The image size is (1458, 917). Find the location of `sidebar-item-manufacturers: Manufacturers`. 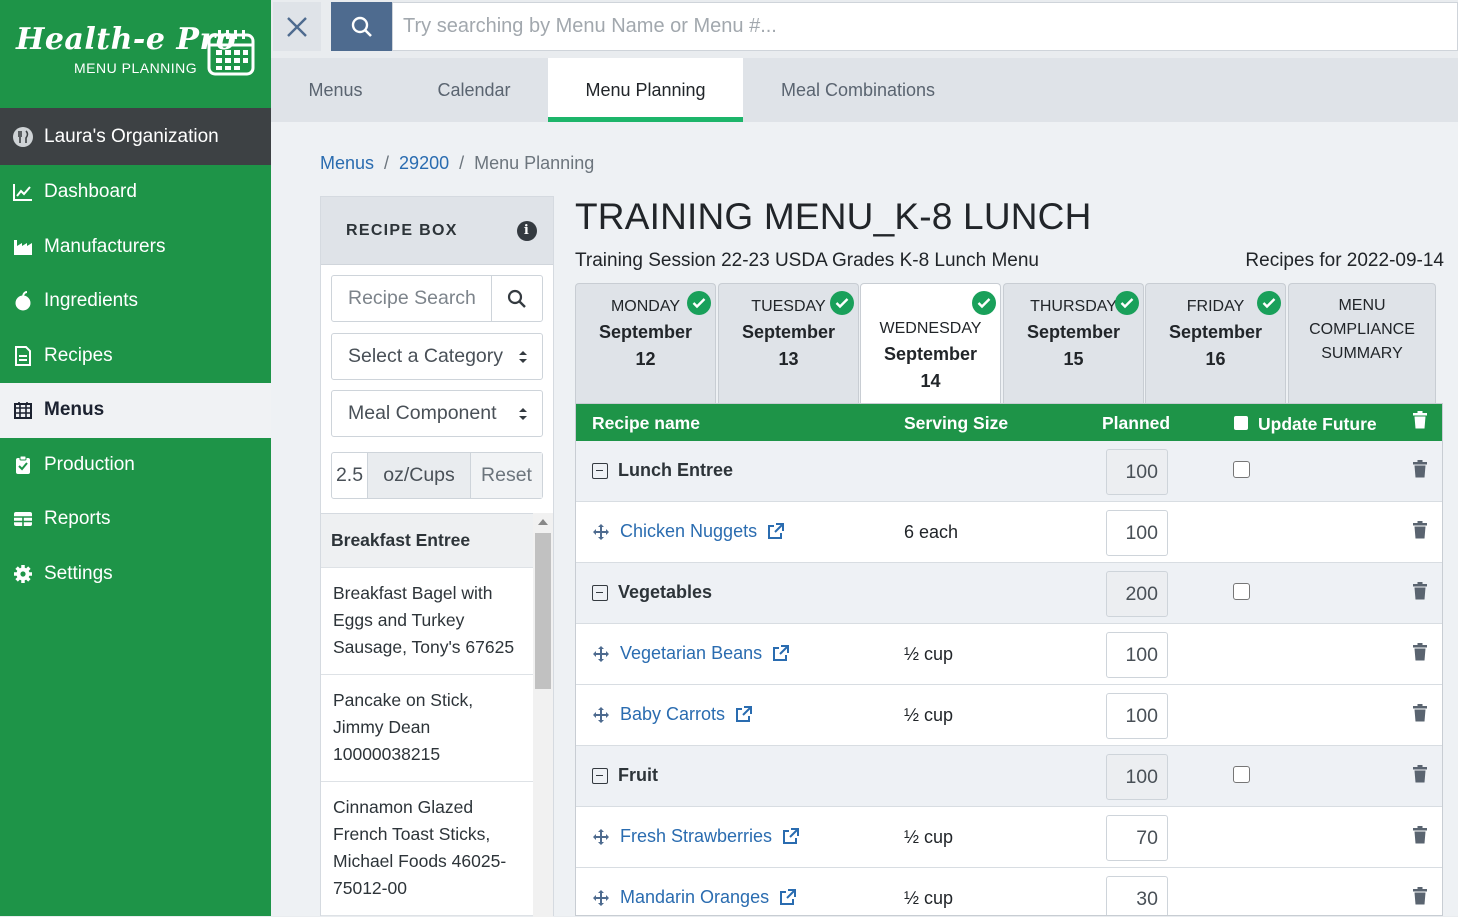

sidebar-item-manufacturers: Manufacturers is located at coordinates (135, 247).